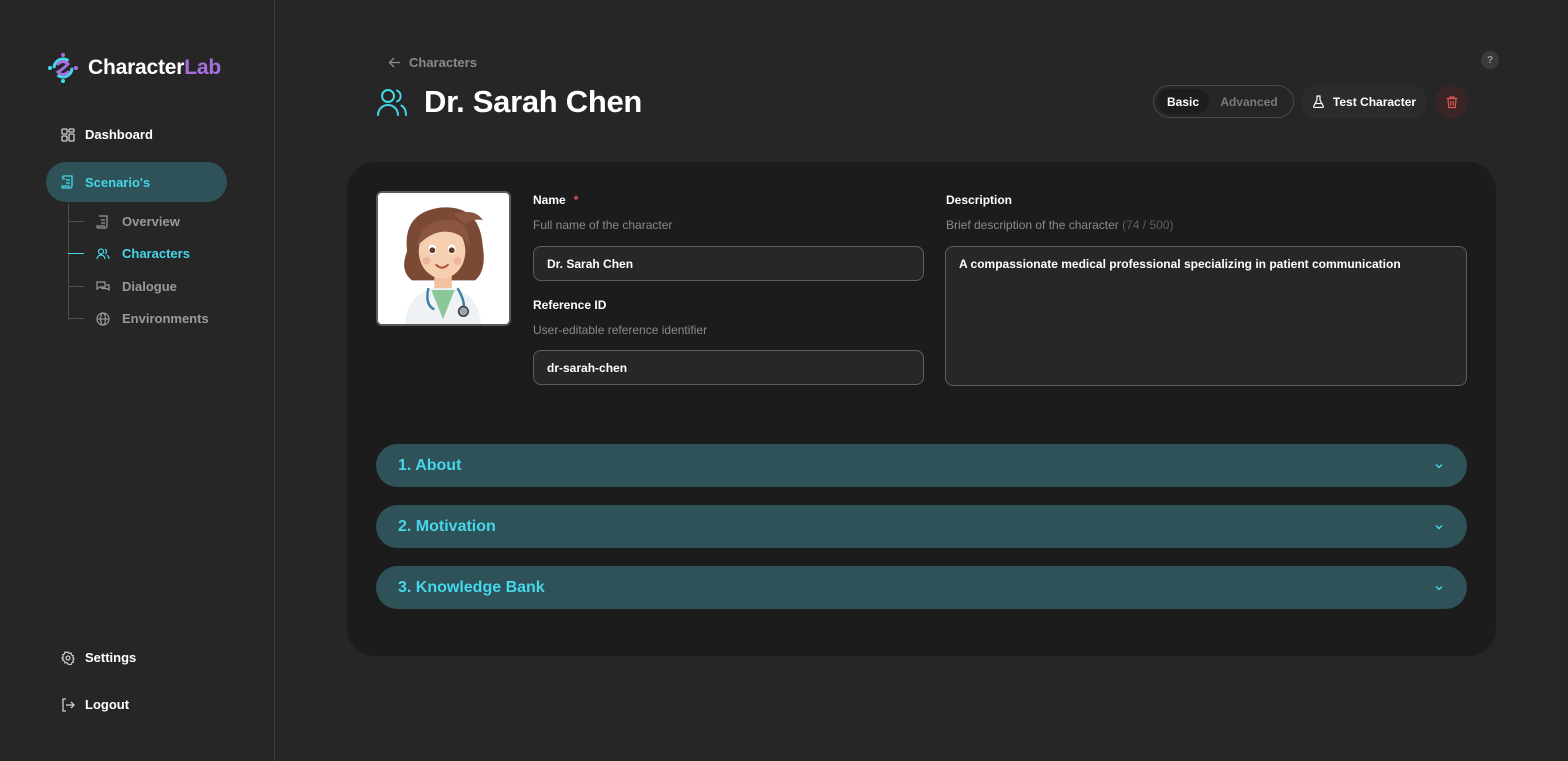  I want to click on doctor-portrait-image, so click(443, 258).